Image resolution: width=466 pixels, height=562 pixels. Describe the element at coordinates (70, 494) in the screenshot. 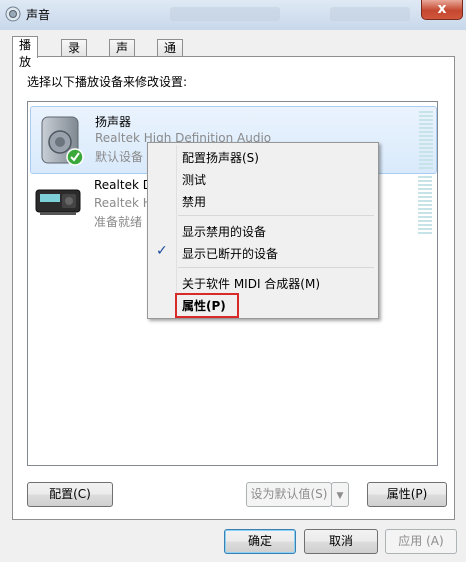

I see `configure-button: 配置(C)` at that location.